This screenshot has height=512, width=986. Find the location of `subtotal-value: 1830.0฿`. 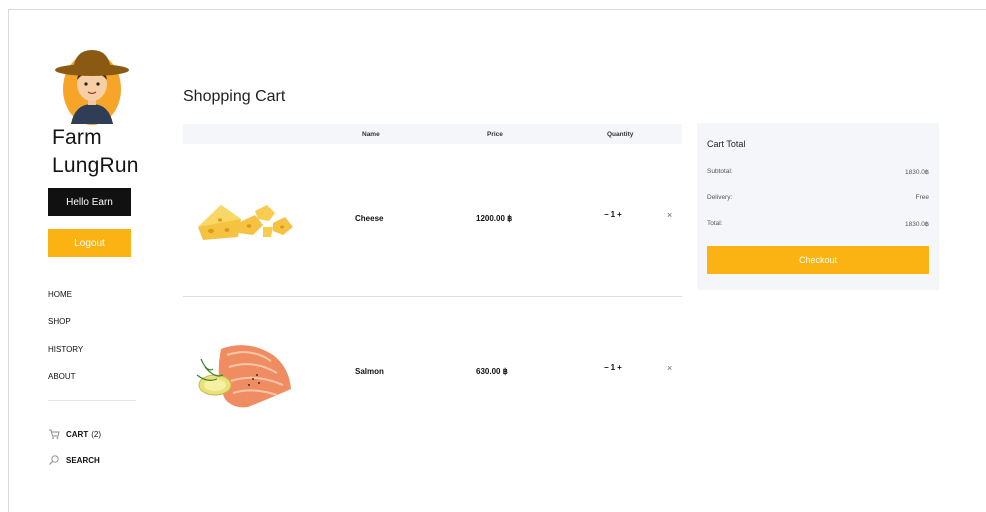

subtotal-value: 1830.0฿ is located at coordinates (916, 172).